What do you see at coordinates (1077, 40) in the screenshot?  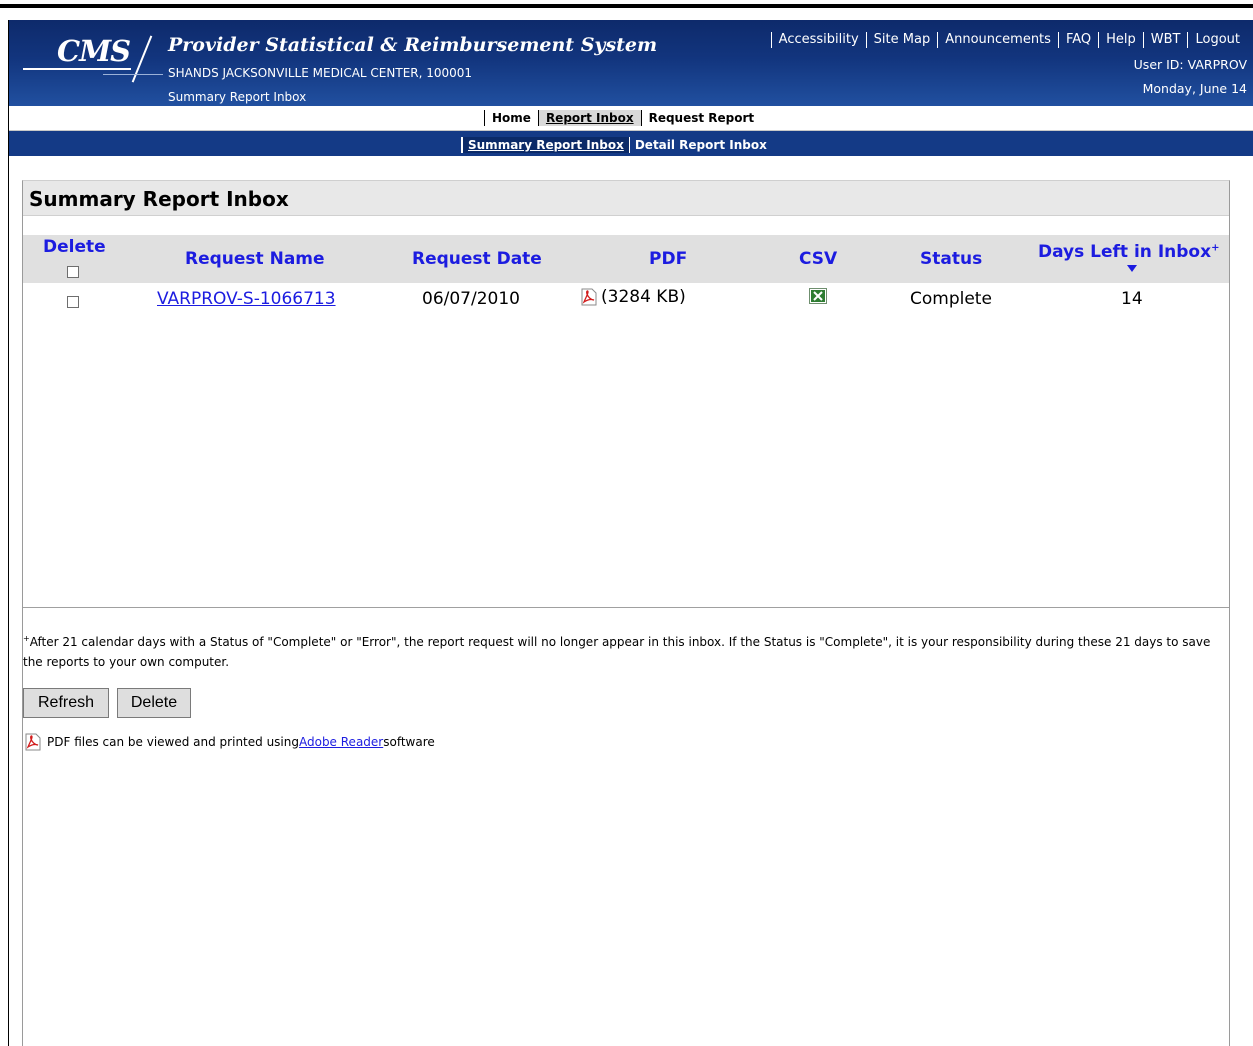 I see `link-faq: FAQ` at bounding box center [1077, 40].